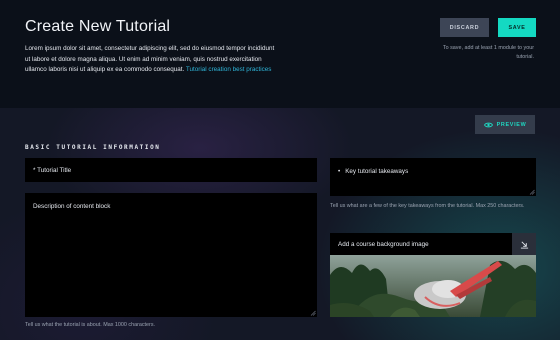  Describe the element at coordinates (93, 147) in the screenshot. I see `section-title: BASIC TUTORIAL INFORMATION` at that location.